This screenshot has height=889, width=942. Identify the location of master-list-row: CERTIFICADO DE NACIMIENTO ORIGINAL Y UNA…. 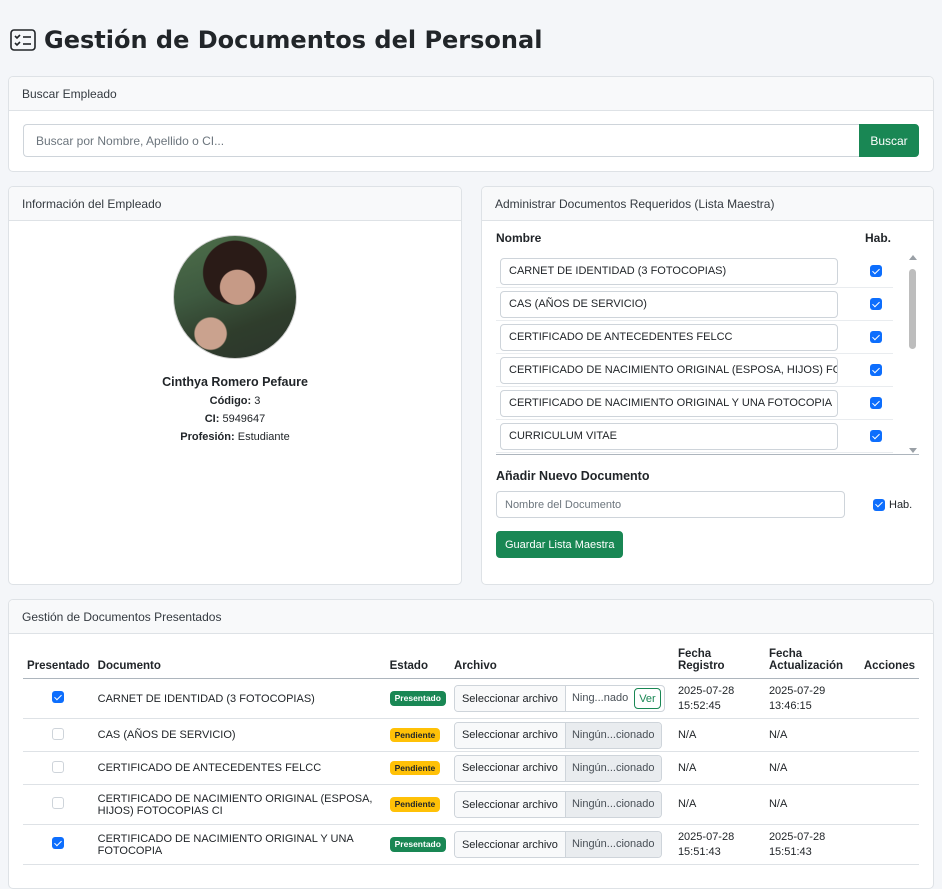
(694, 403).